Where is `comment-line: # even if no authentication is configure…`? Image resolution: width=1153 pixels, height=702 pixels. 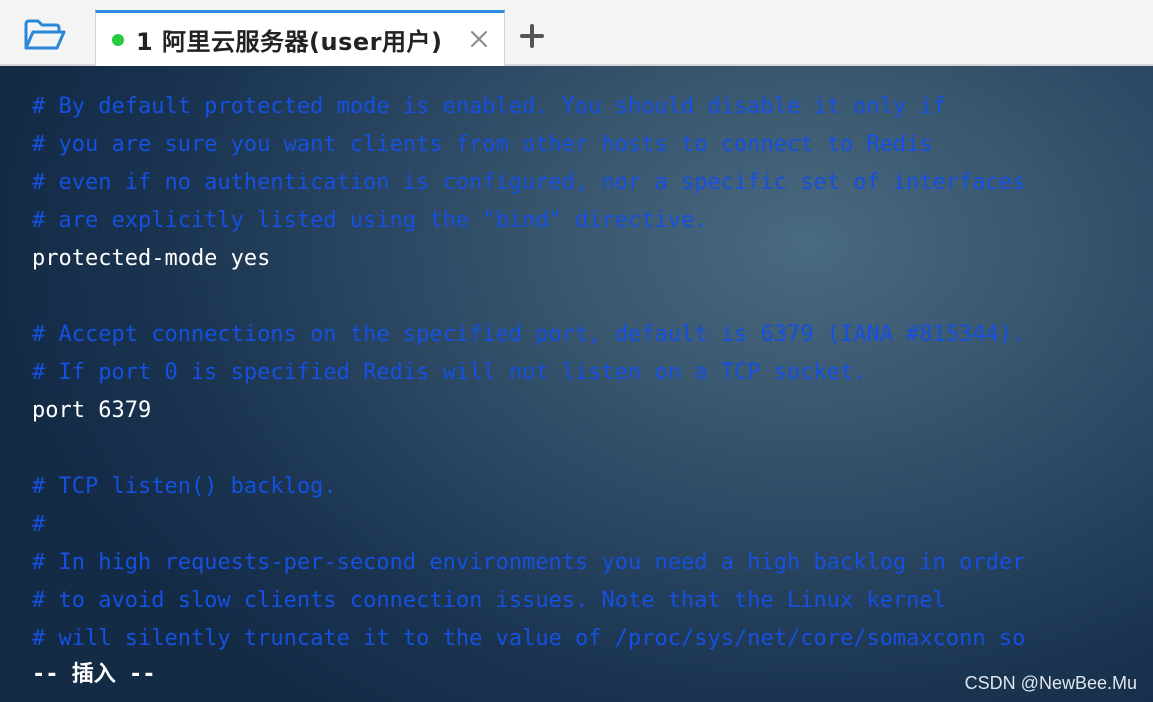
comment-line: # even if no authentication is configure… is located at coordinates (529, 182).